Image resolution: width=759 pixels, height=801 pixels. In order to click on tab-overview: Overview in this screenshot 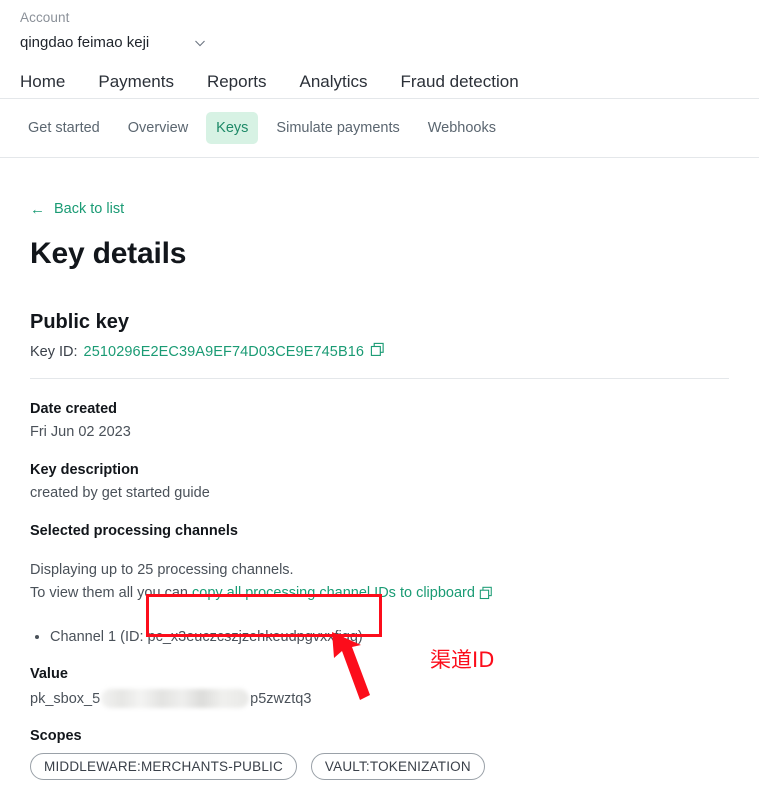, I will do `click(158, 128)`.